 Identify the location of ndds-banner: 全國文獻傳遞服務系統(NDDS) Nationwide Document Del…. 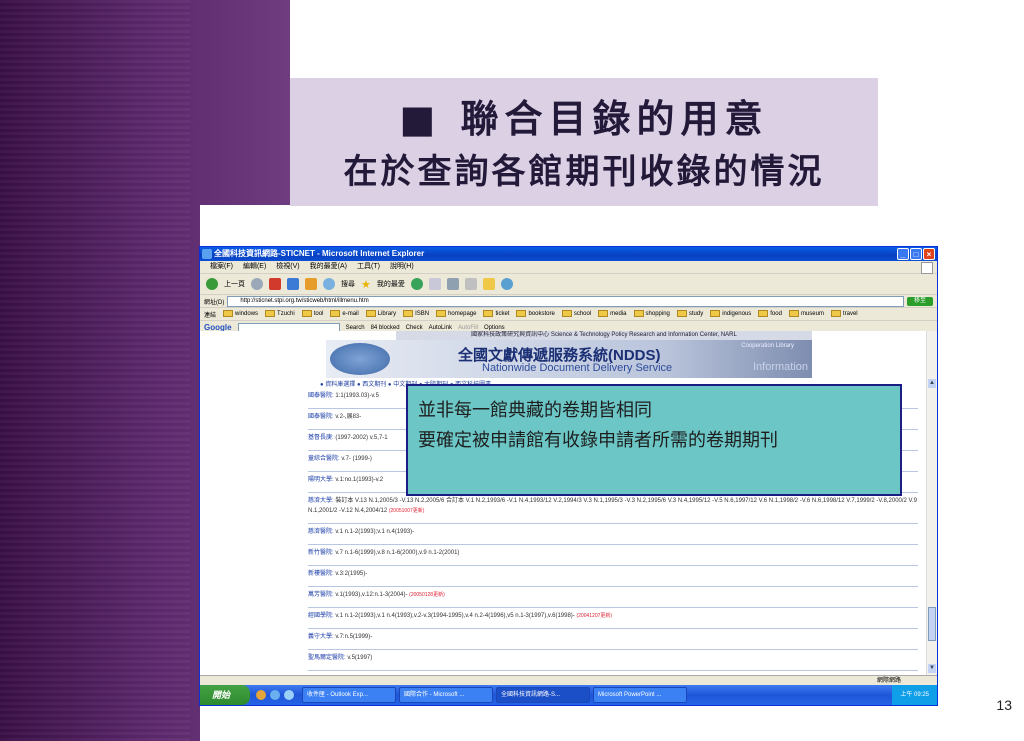
(569, 359).